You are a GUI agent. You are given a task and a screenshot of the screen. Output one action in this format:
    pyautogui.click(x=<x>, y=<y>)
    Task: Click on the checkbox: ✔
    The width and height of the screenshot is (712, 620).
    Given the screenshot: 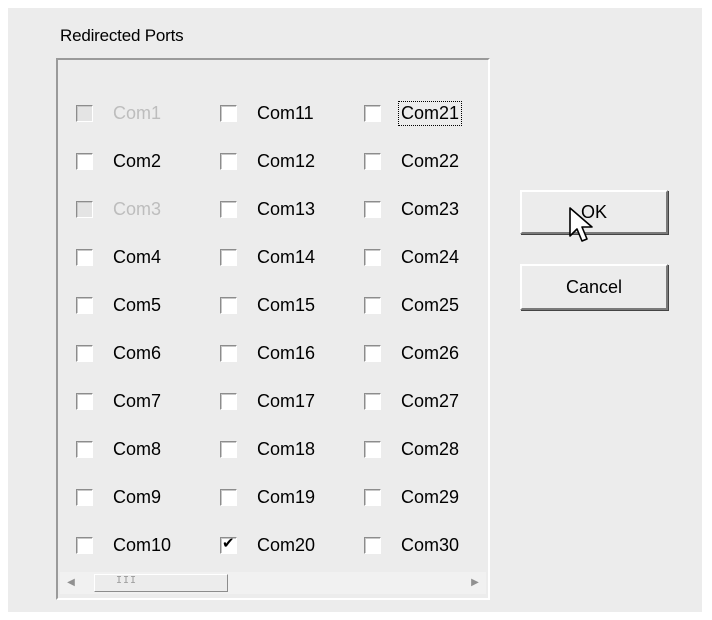 What is the action you would take?
    pyautogui.click(x=228, y=543)
    